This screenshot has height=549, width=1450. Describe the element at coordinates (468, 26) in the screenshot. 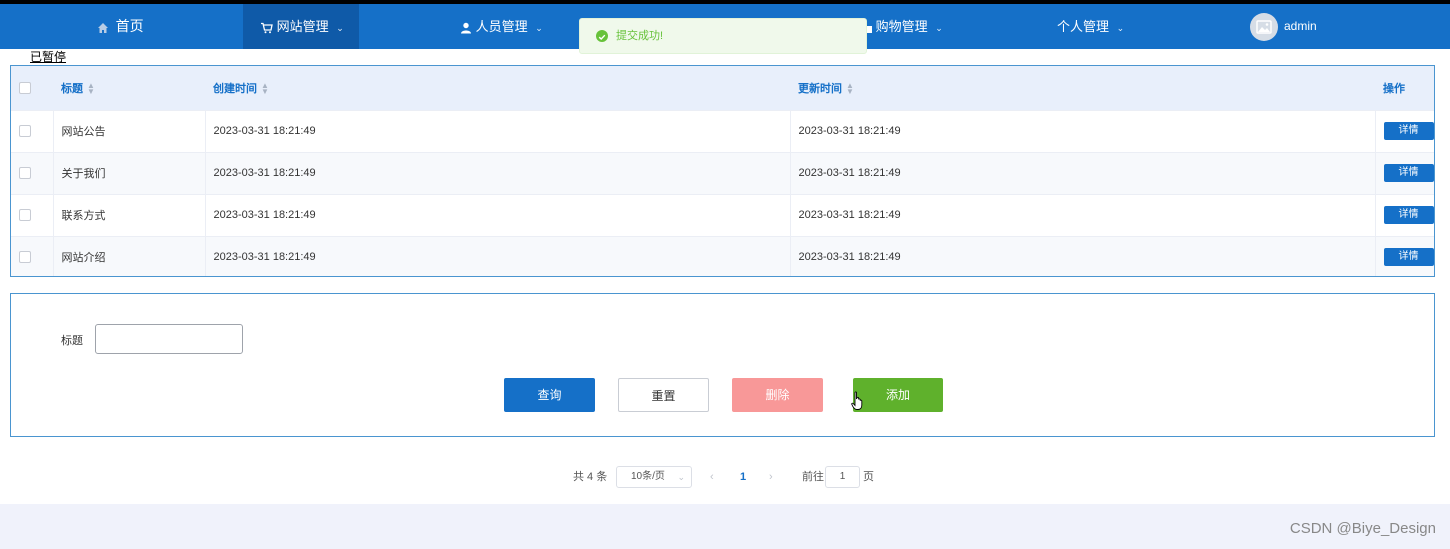

I see `user-icon` at that location.